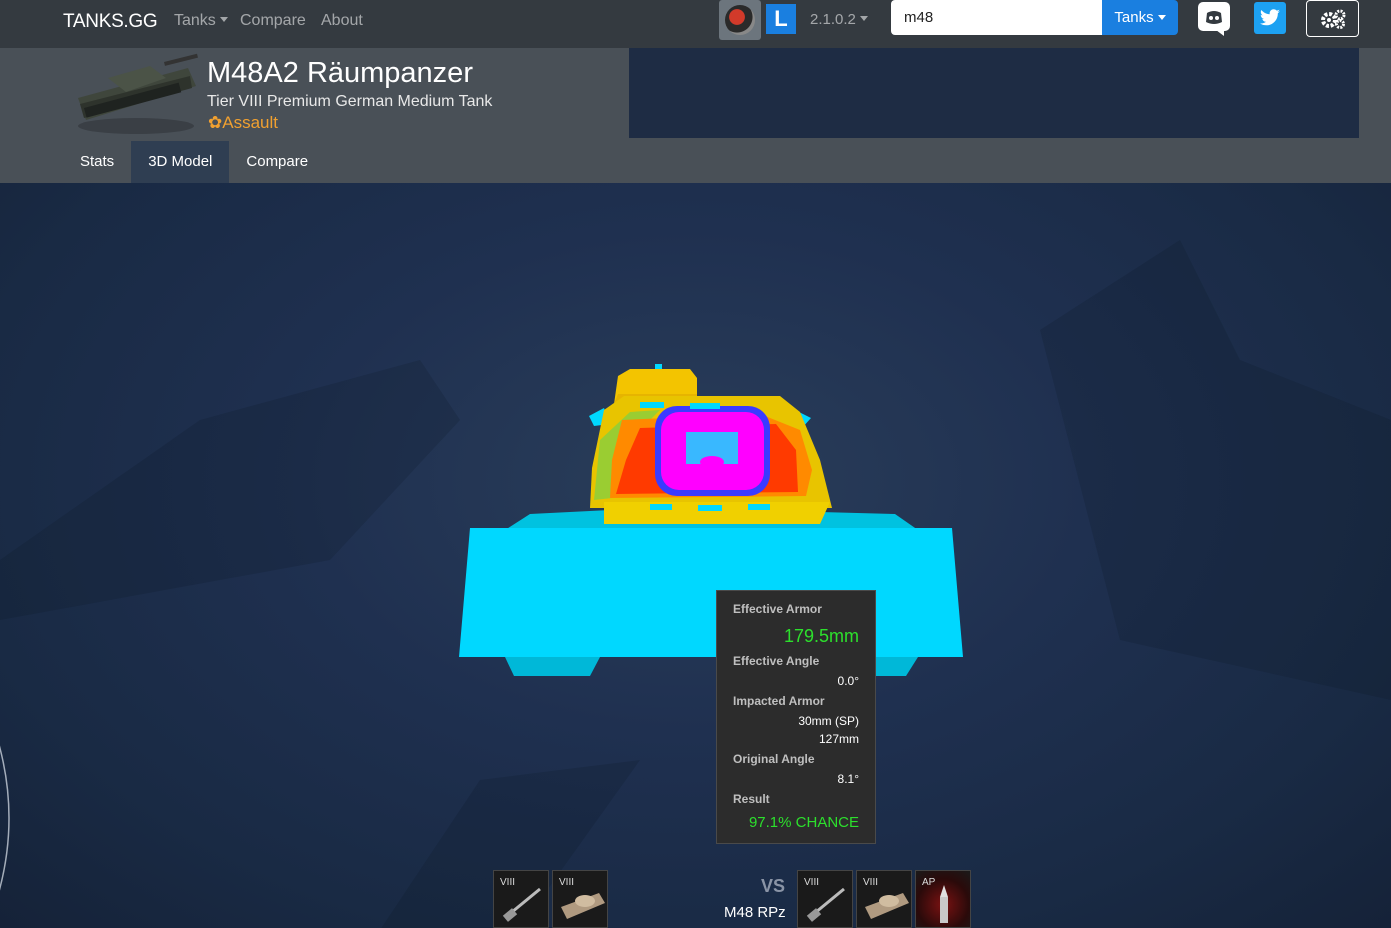 This screenshot has width=1391, height=928. Describe the element at coordinates (838, 739) in the screenshot. I see `impacted-armor-value-2: 127mm` at that location.